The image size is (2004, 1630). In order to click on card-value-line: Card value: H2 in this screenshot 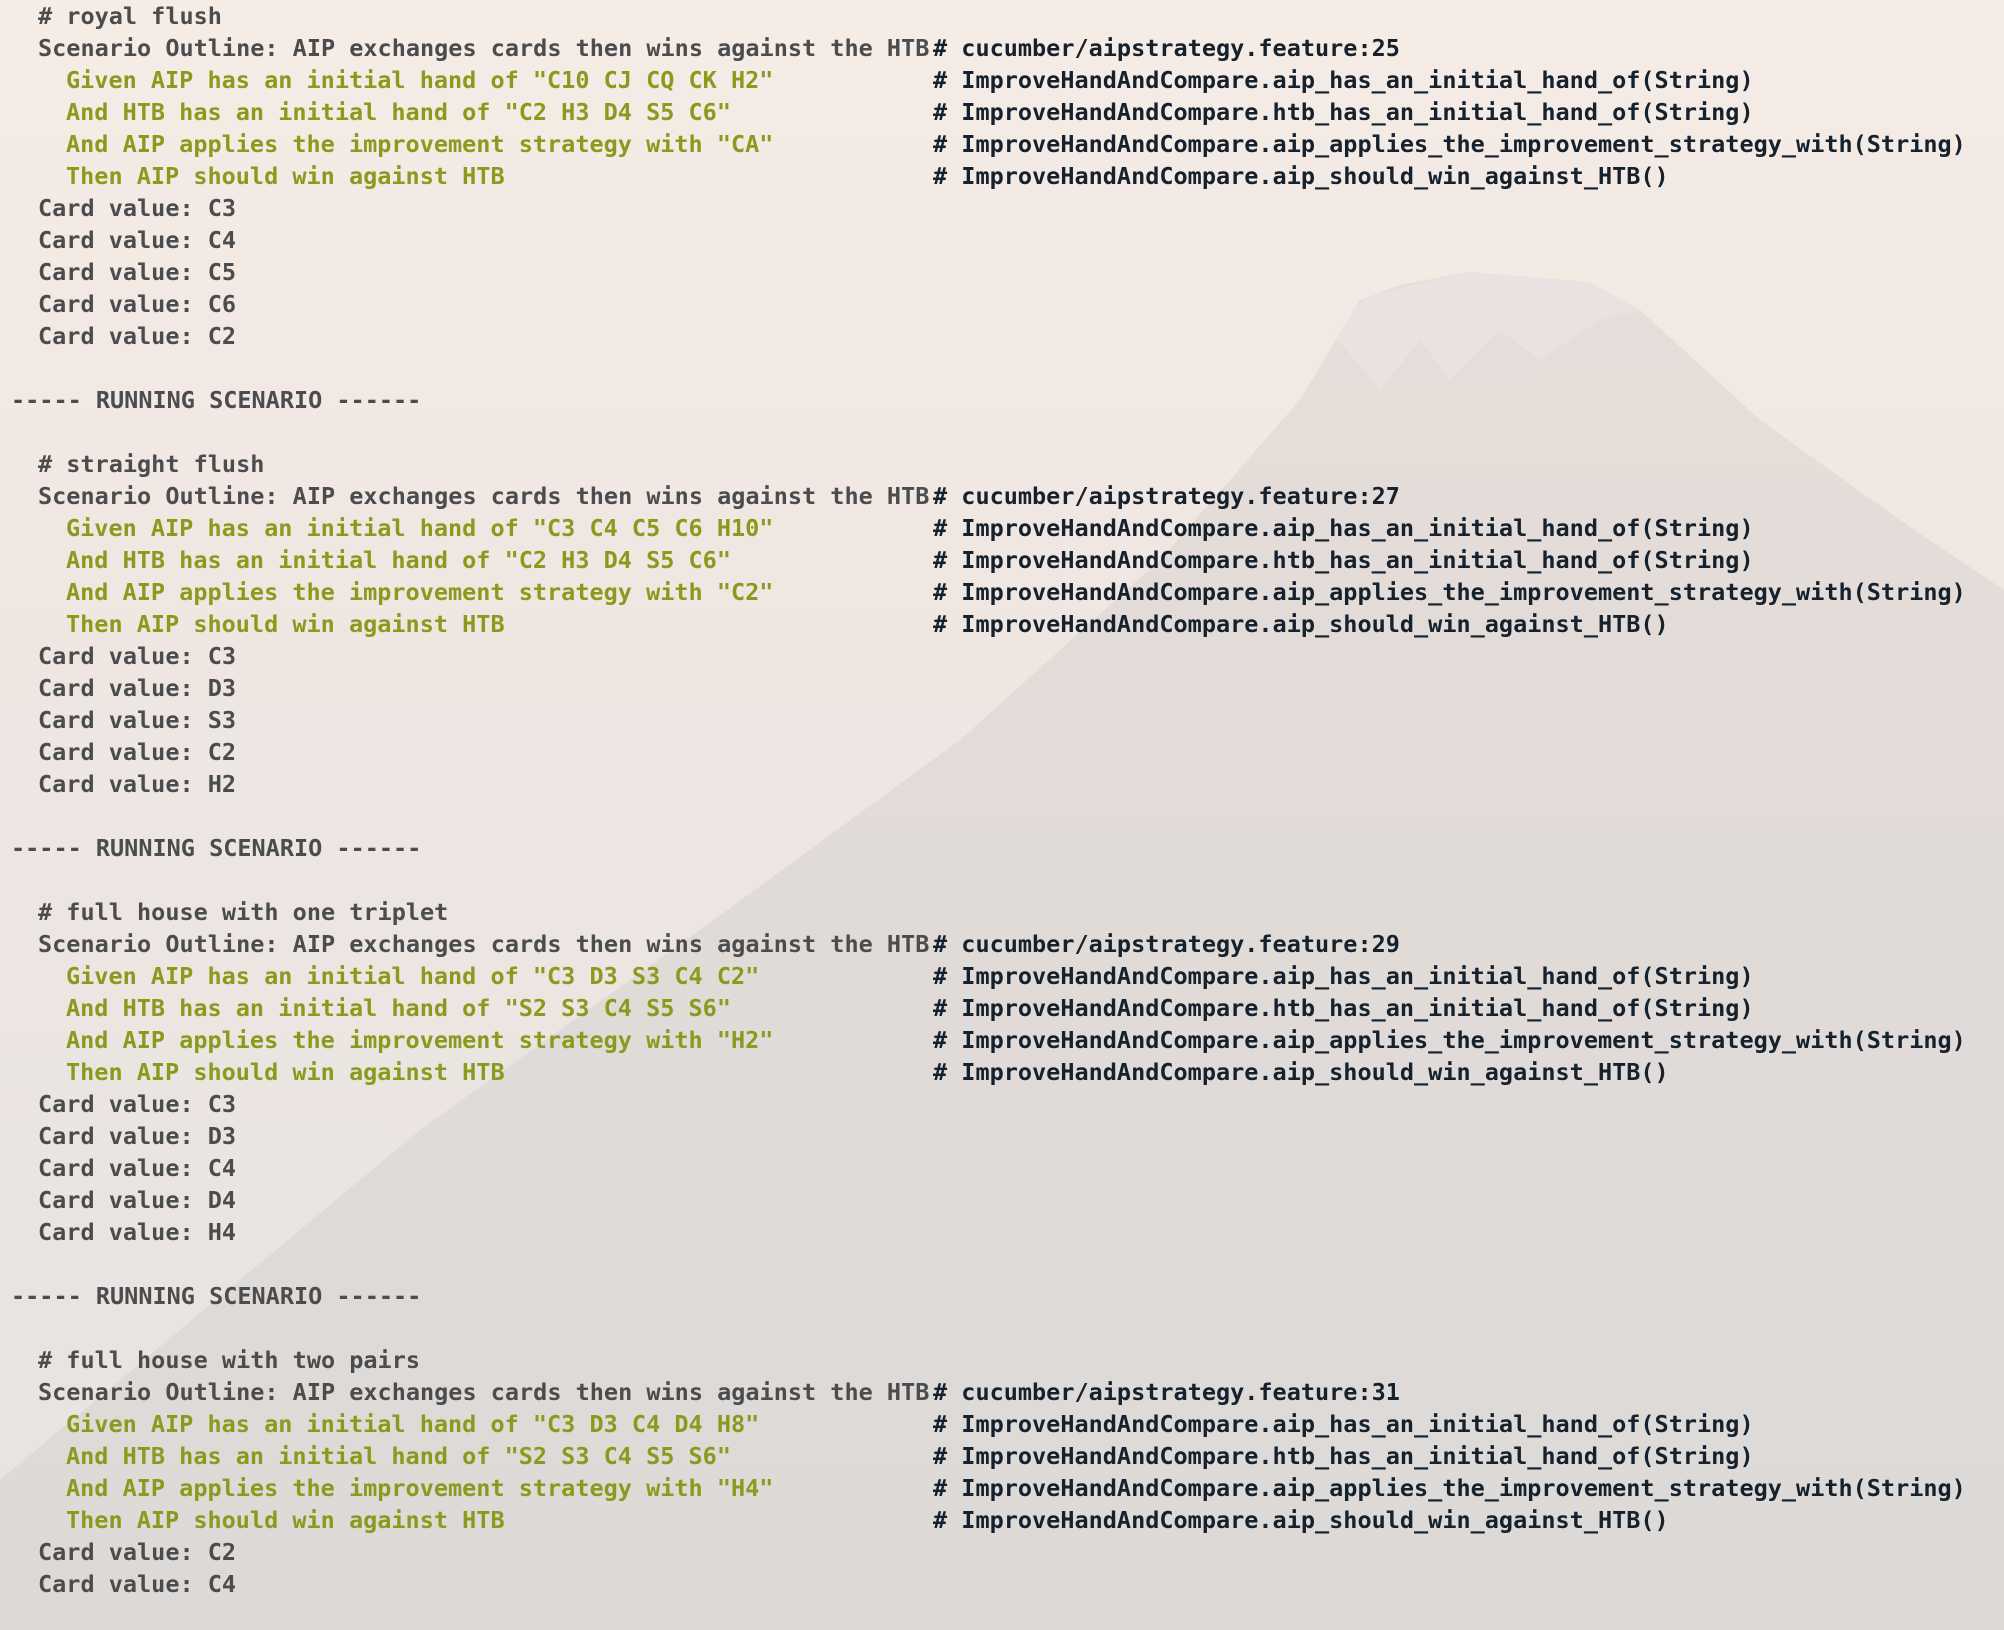, I will do `click(137, 784)`.